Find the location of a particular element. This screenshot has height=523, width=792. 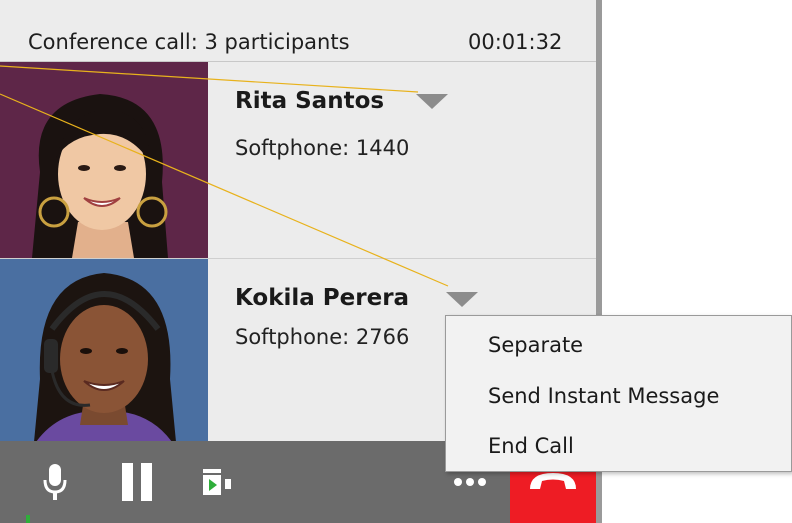

microphone-icon is located at coordinates (55, 482).